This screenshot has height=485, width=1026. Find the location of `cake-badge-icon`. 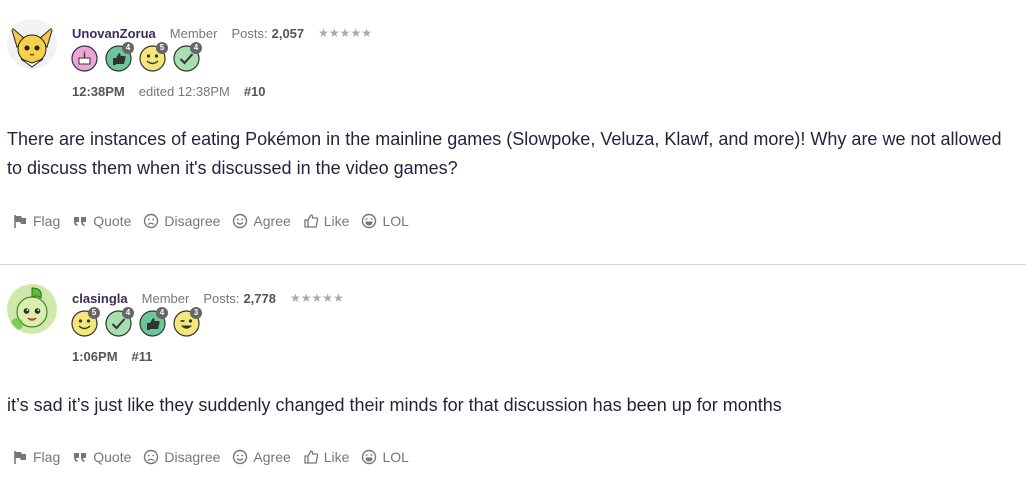

cake-badge-icon is located at coordinates (84, 58).